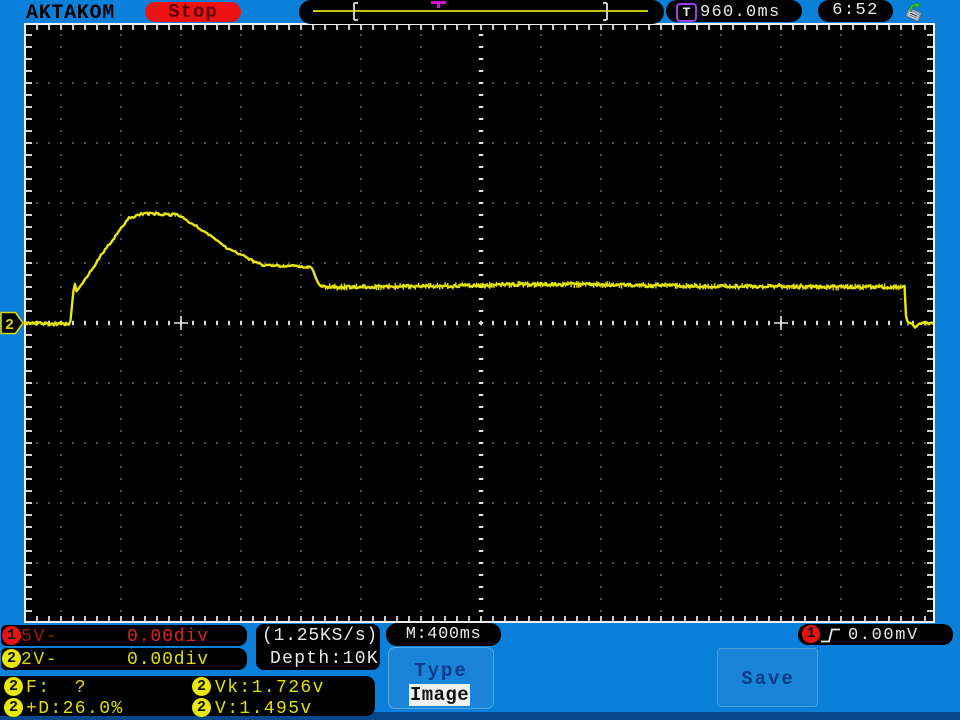 The width and height of the screenshot is (960, 720). What do you see at coordinates (9, 325) in the screenshot?
I see `svg-text: 2` at bounding box center [9, 325].